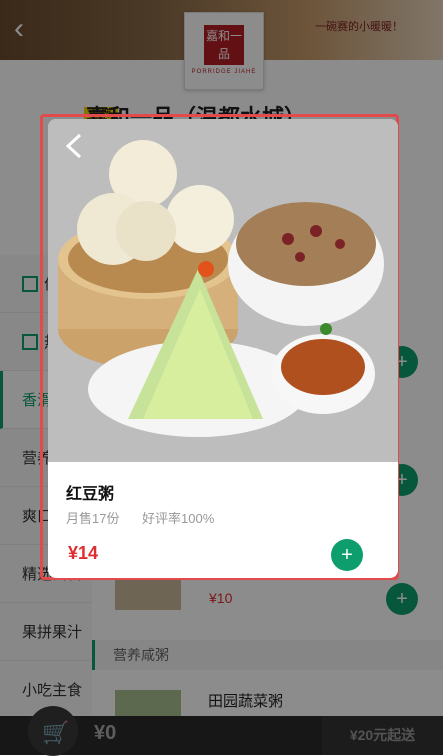 The height and width of the screenshot is (756, 443). Describe the element at coordinates (93, 518) in the screenshot. I see `monthly-sales: 月售17份` at that location.